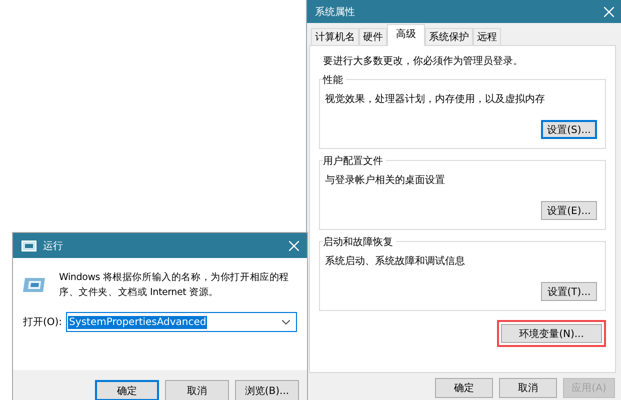  I want to click on tab: 计算机名, so click(335, 36).